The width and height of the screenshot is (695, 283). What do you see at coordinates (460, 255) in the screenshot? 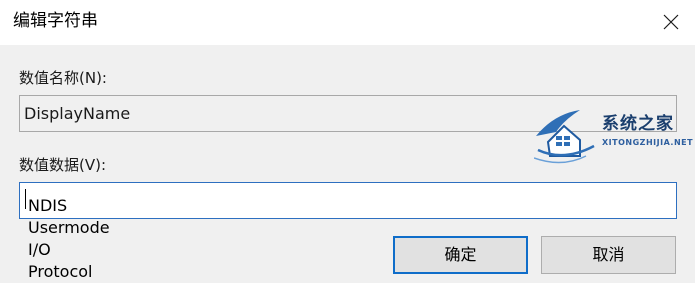
I see `ok-button: 确定` at bounding box center [460, 255].